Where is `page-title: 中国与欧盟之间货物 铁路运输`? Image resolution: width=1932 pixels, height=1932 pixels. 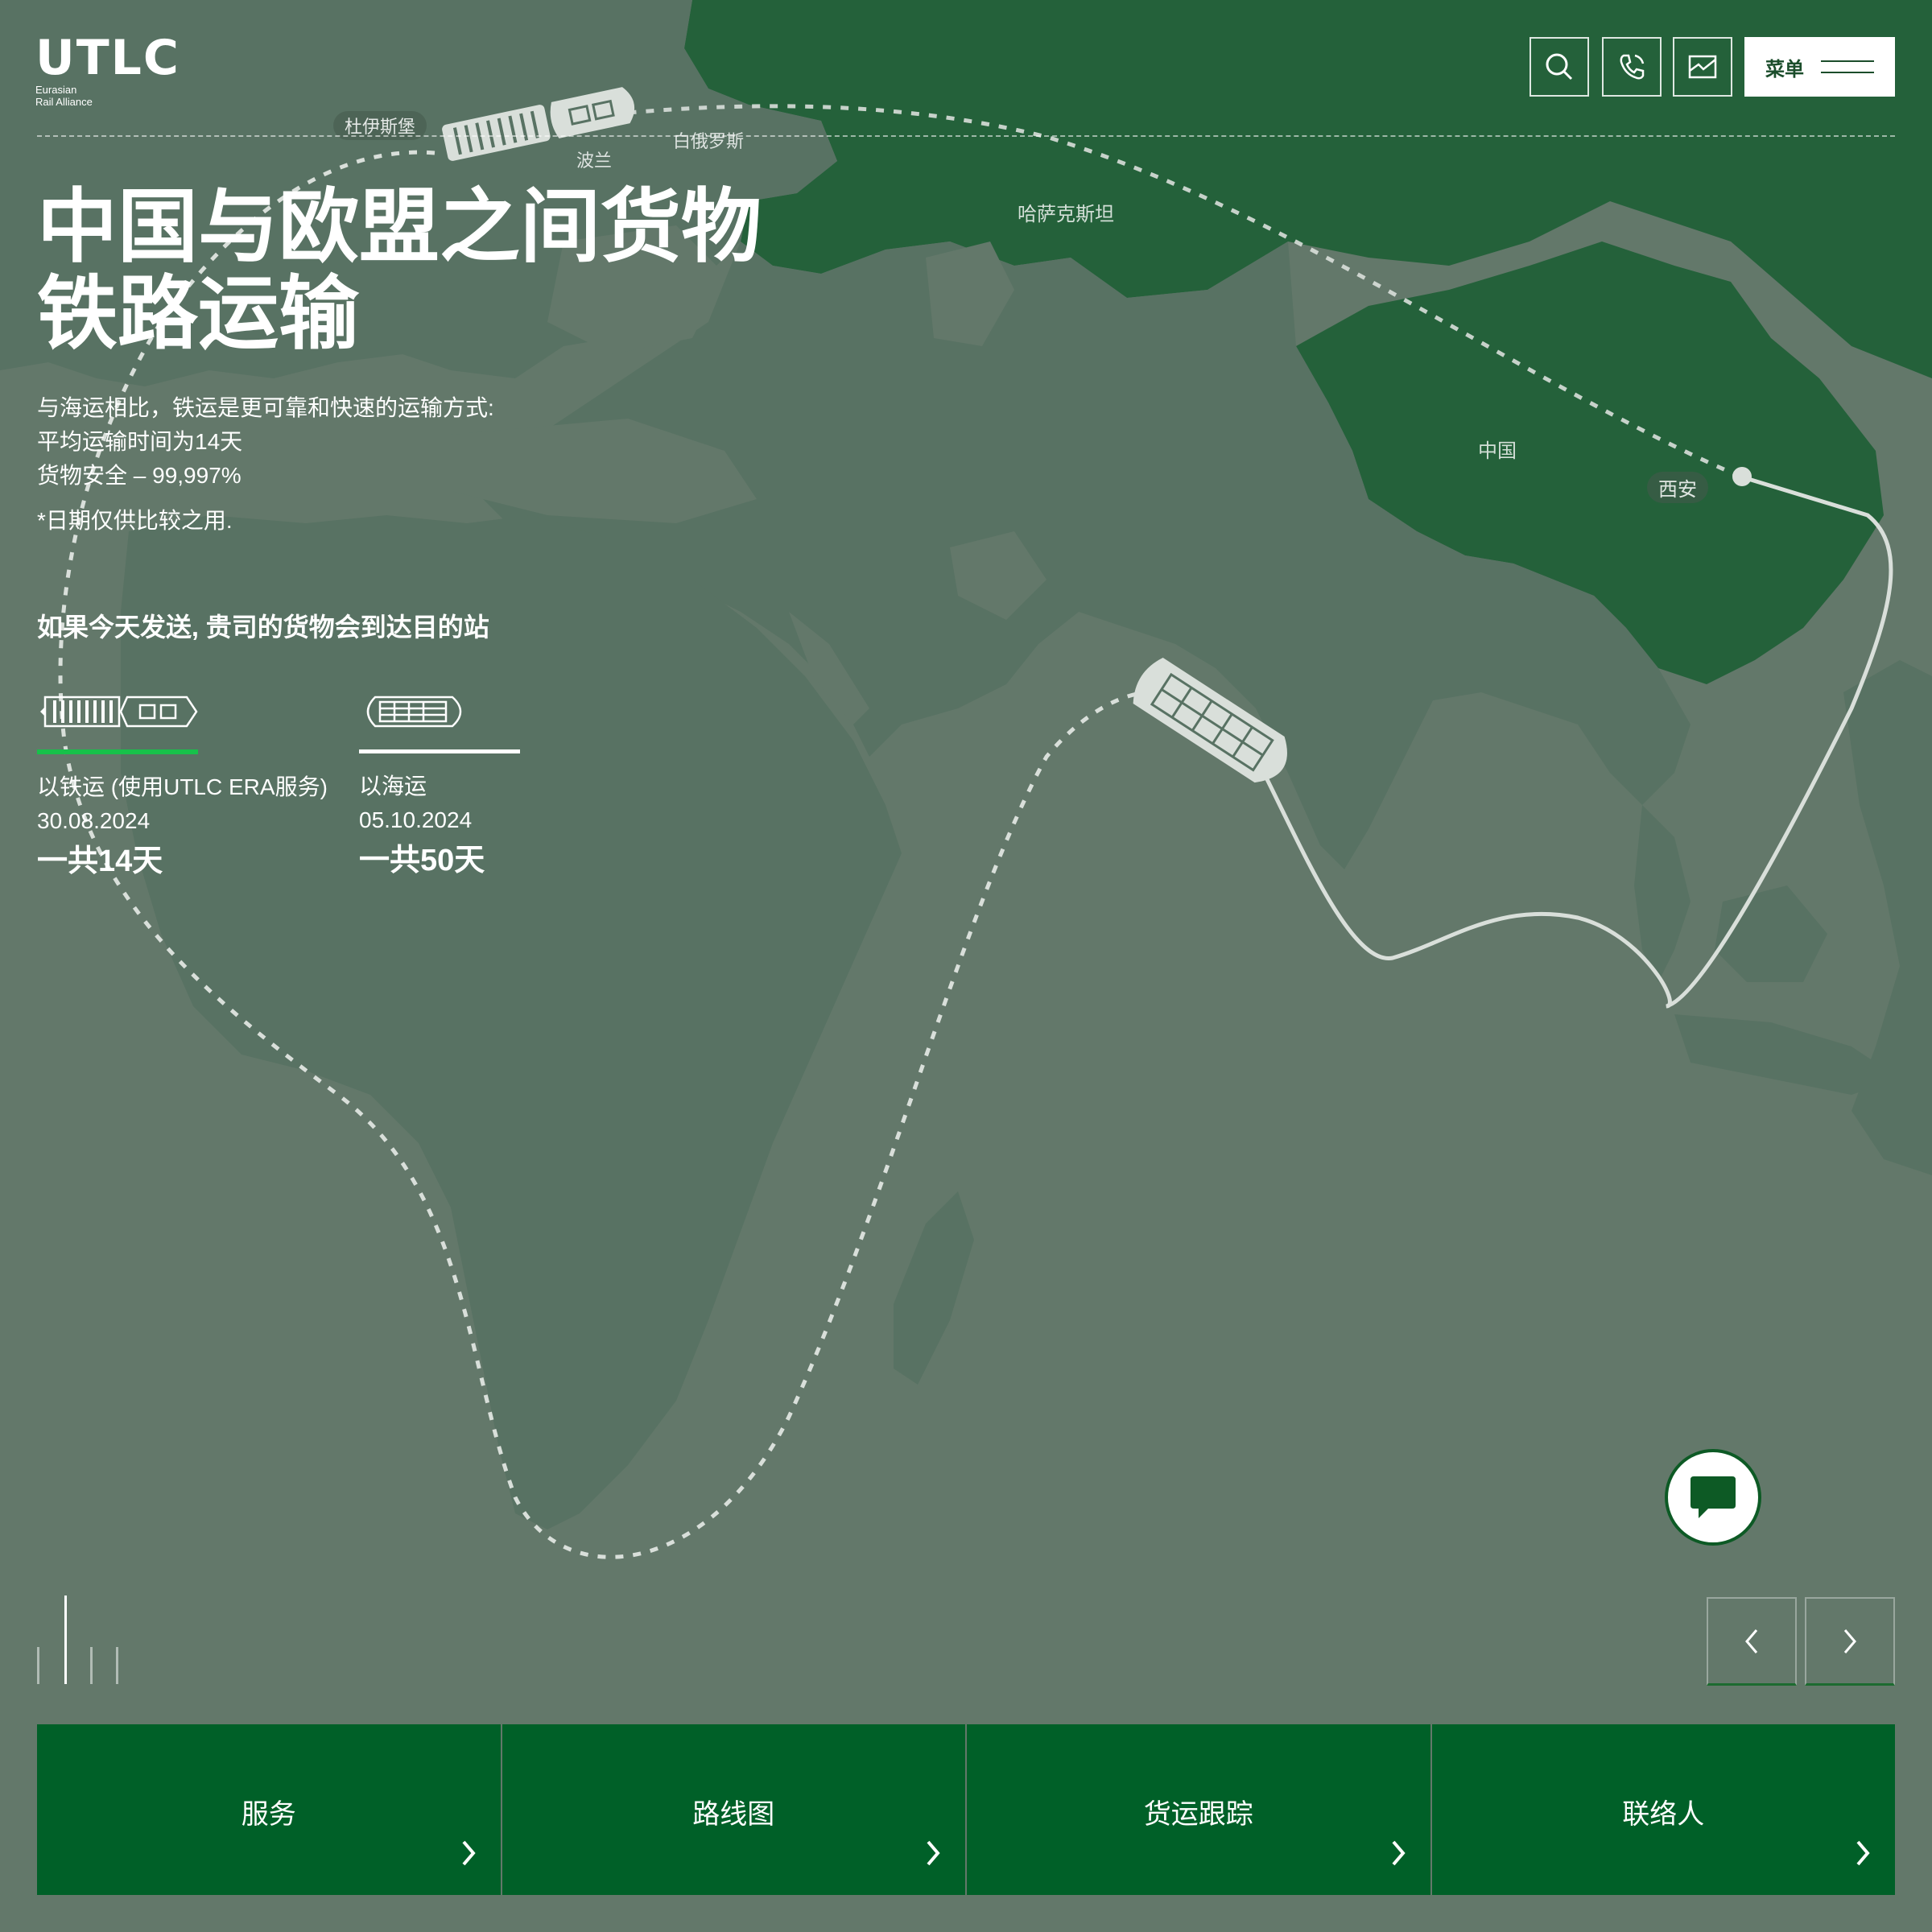 page-title: 中国与欧盟之间货物 铁路运输 is located at coordinates (423, 270).